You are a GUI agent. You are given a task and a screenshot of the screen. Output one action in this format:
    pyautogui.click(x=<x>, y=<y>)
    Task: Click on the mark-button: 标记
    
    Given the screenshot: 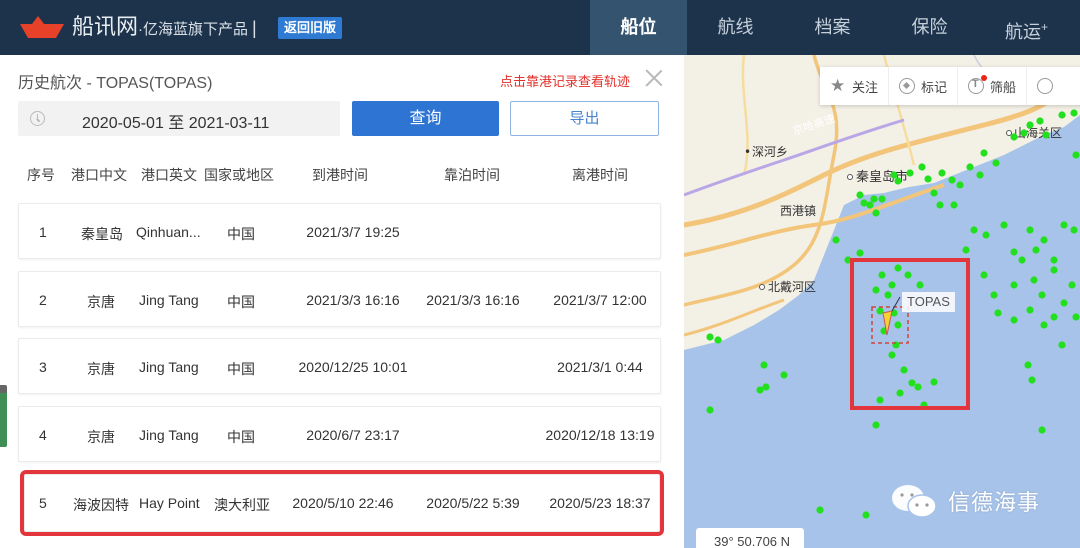 What is the action you would take?
    pyautogui.click(x=924, y=86)
    